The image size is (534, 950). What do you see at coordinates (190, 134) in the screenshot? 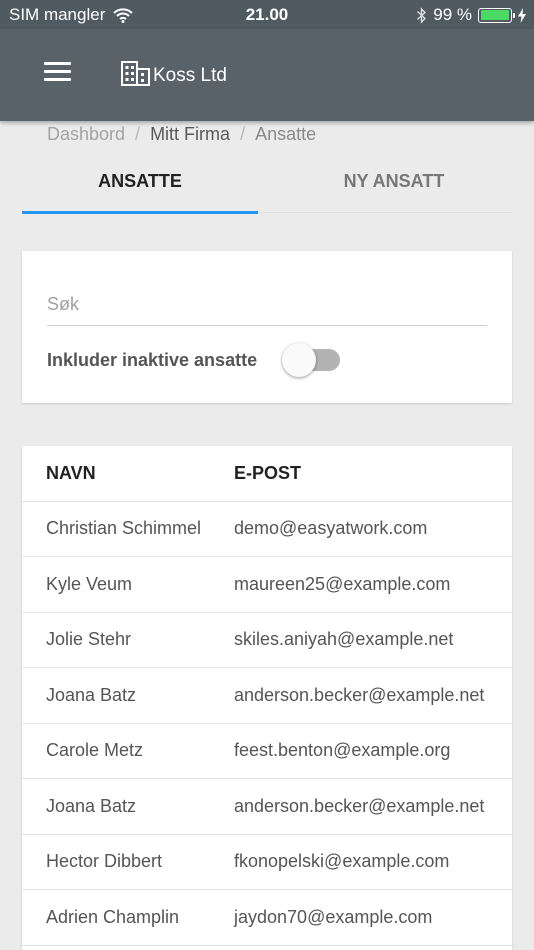
I see `breadcrumb-my-company: Mitt Firma` at bounding box center [190, 134].